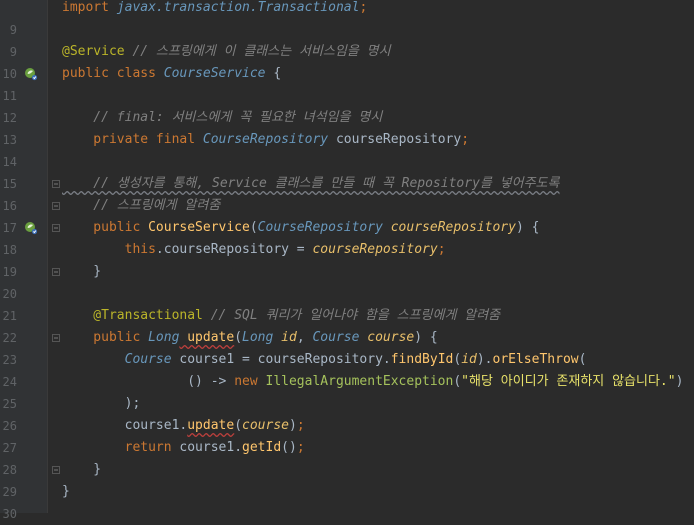 Image resolution: width=694 pixels, height=525 pixels. I want to click on code-text: // 스프링에게 알려줌, so click(141, 206).